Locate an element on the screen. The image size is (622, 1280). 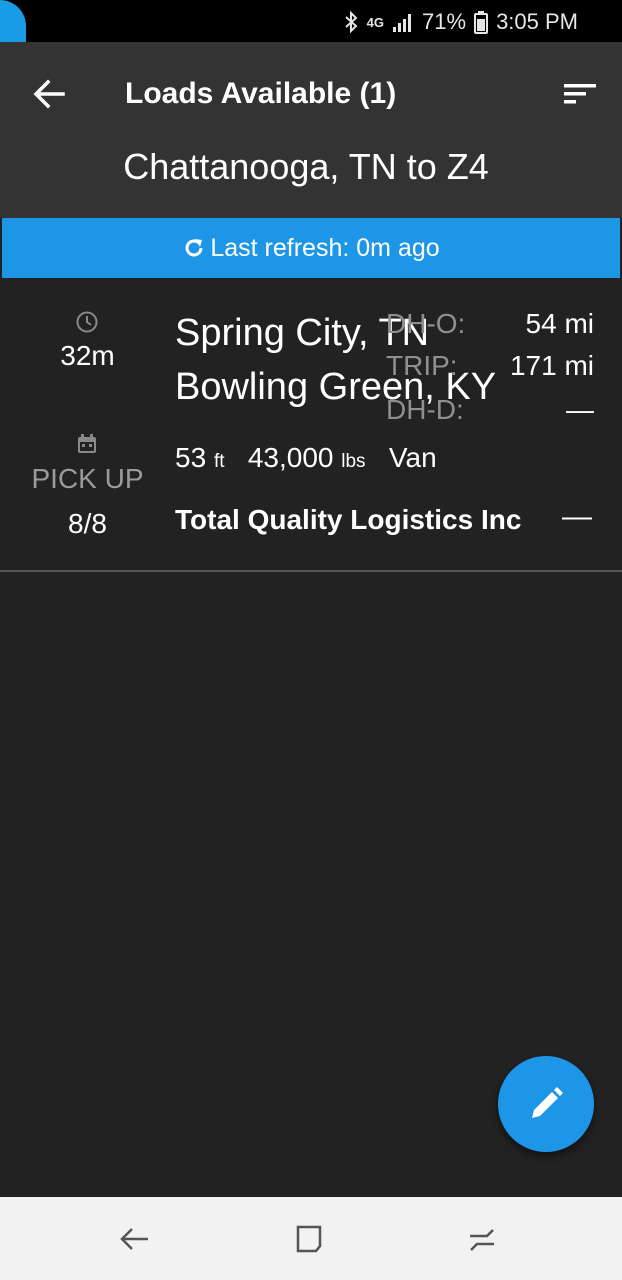
calendar-icon is located at coordinates (87, 443).